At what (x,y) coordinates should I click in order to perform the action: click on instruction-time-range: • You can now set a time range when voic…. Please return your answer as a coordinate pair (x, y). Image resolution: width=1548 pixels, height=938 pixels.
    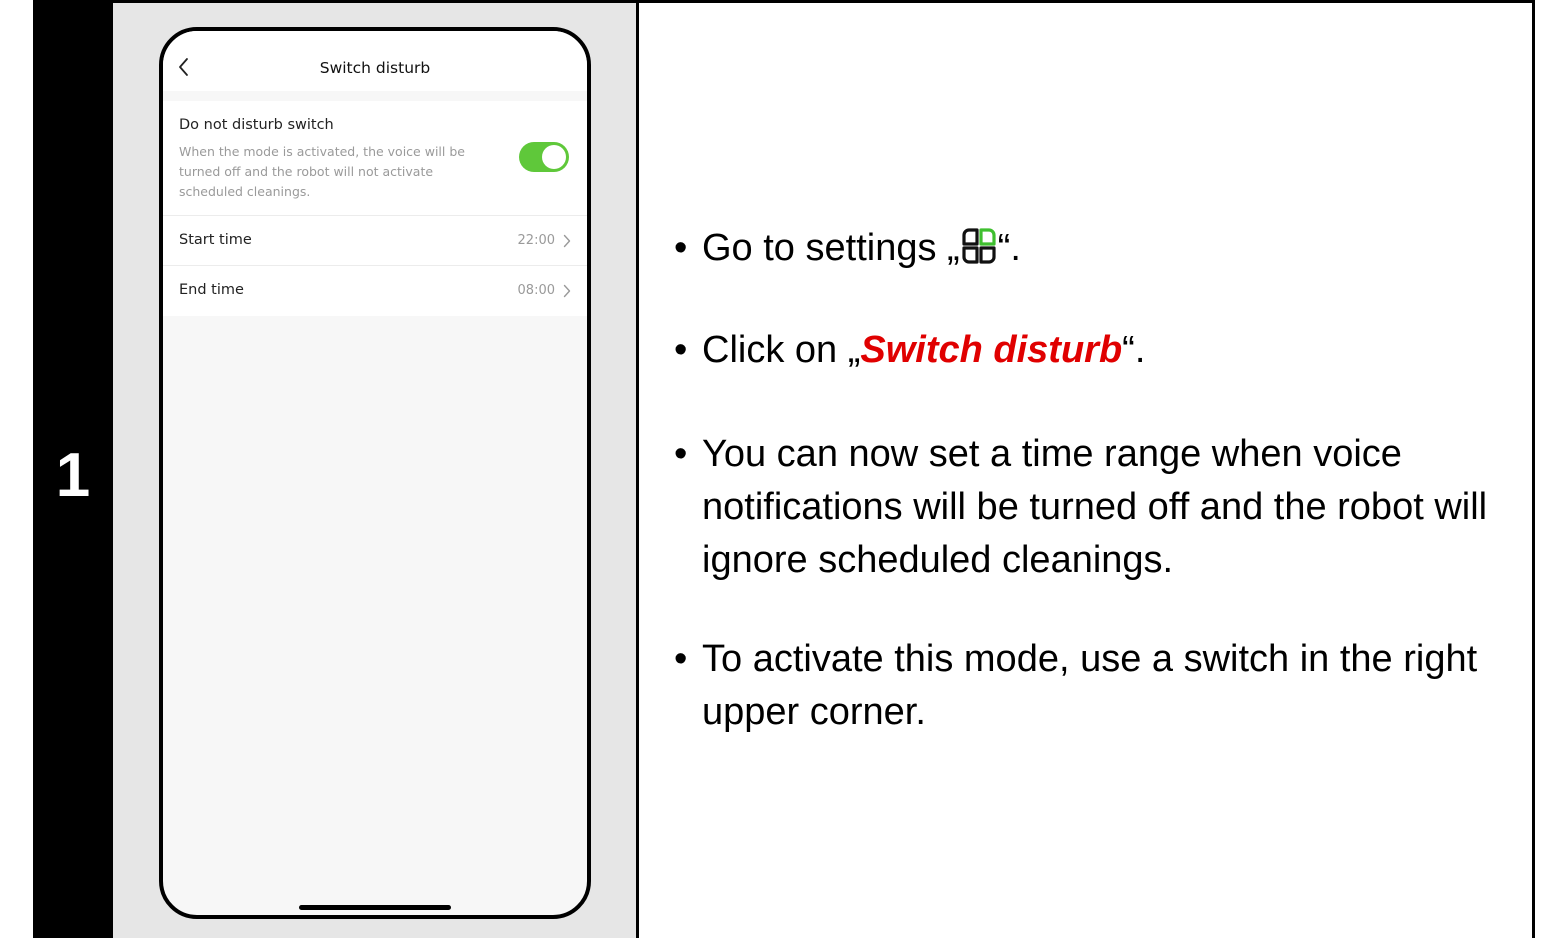
    Looking at the image, I should click on (1103, 507).